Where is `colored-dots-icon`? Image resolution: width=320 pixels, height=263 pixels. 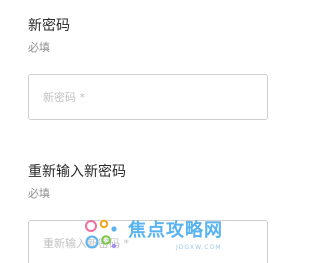 colored-dots-icon is located at coordinates (101, 234).